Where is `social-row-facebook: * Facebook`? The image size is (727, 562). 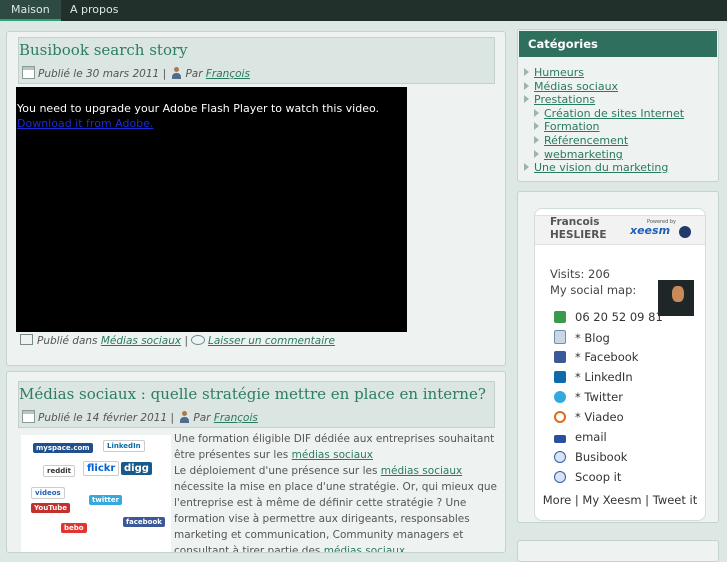
social-row-facebook: * Facebook is located at coordinates (596, 359).